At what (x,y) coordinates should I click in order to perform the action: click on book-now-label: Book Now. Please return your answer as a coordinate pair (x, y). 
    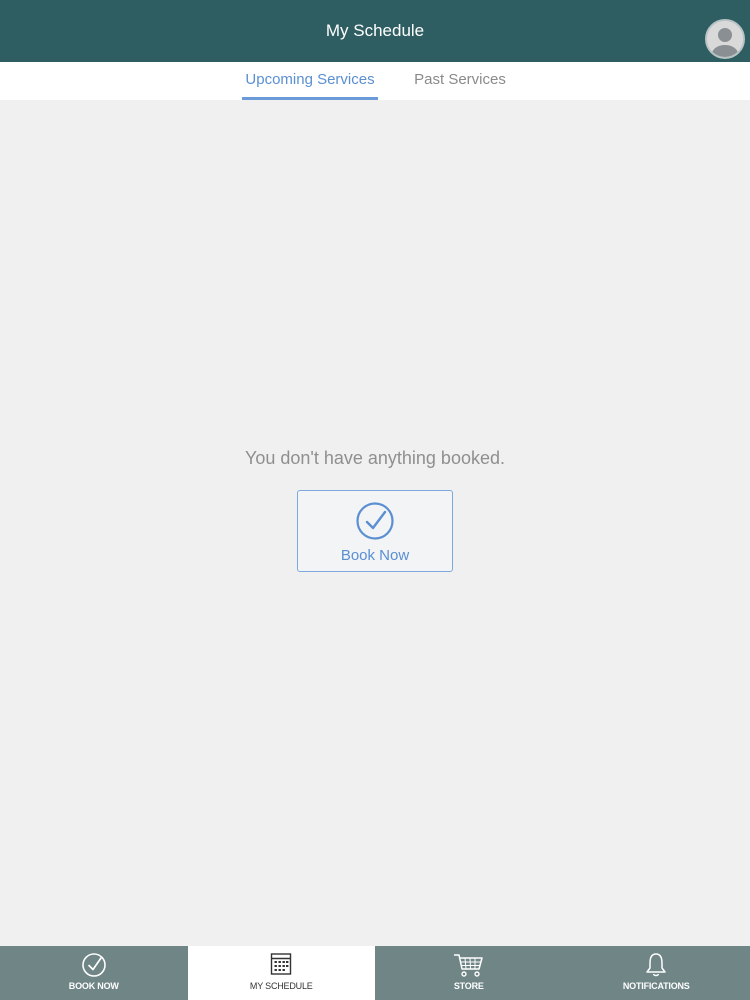
    Looking at the image, I should click on (375, 555).